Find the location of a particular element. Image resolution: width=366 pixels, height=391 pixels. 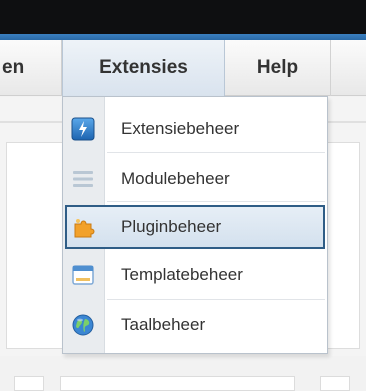

menubar-empty-area is located at coordinates (348, 68).